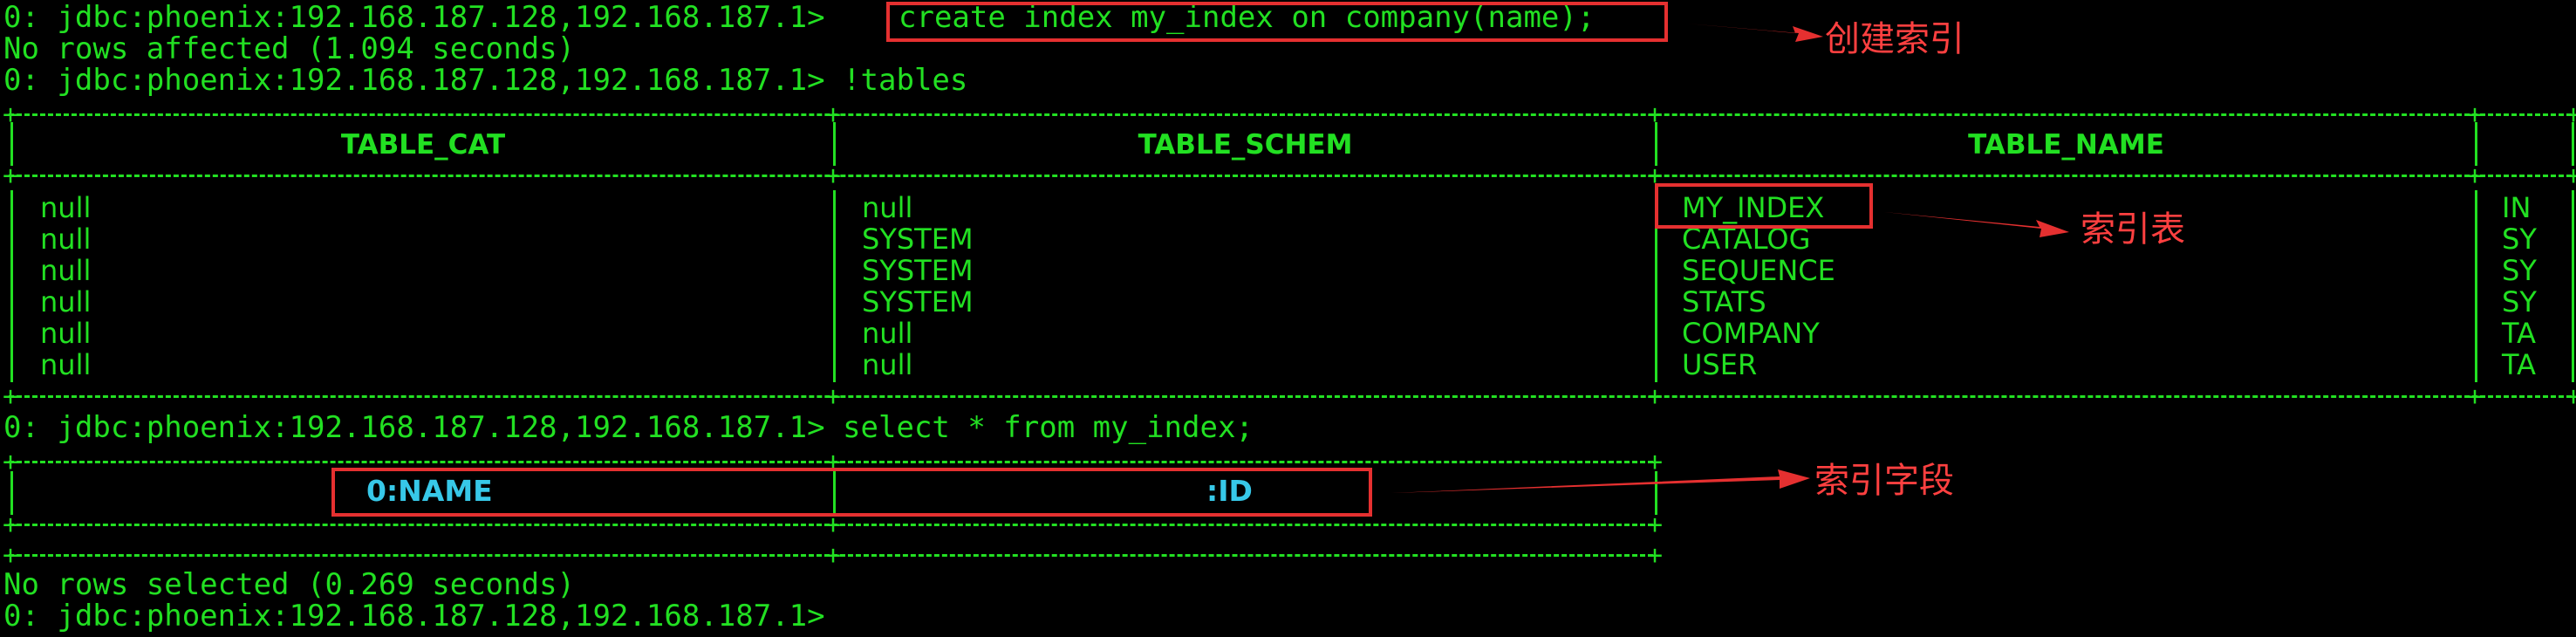  I want to click on arrow-index-table, so click(1976, 224).